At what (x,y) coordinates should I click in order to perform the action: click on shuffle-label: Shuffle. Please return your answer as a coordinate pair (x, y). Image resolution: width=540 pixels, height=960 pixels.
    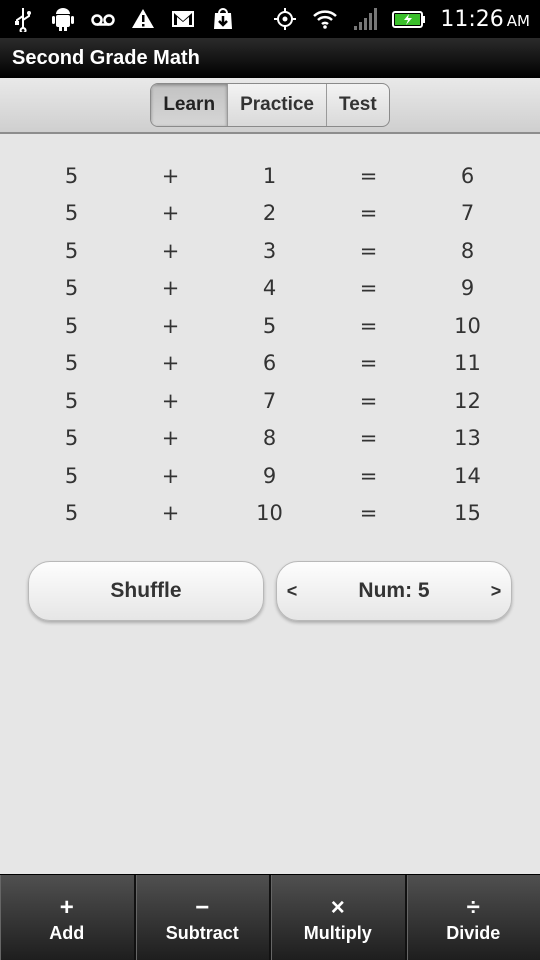
    Looking at the image, I should click on (146, 590).